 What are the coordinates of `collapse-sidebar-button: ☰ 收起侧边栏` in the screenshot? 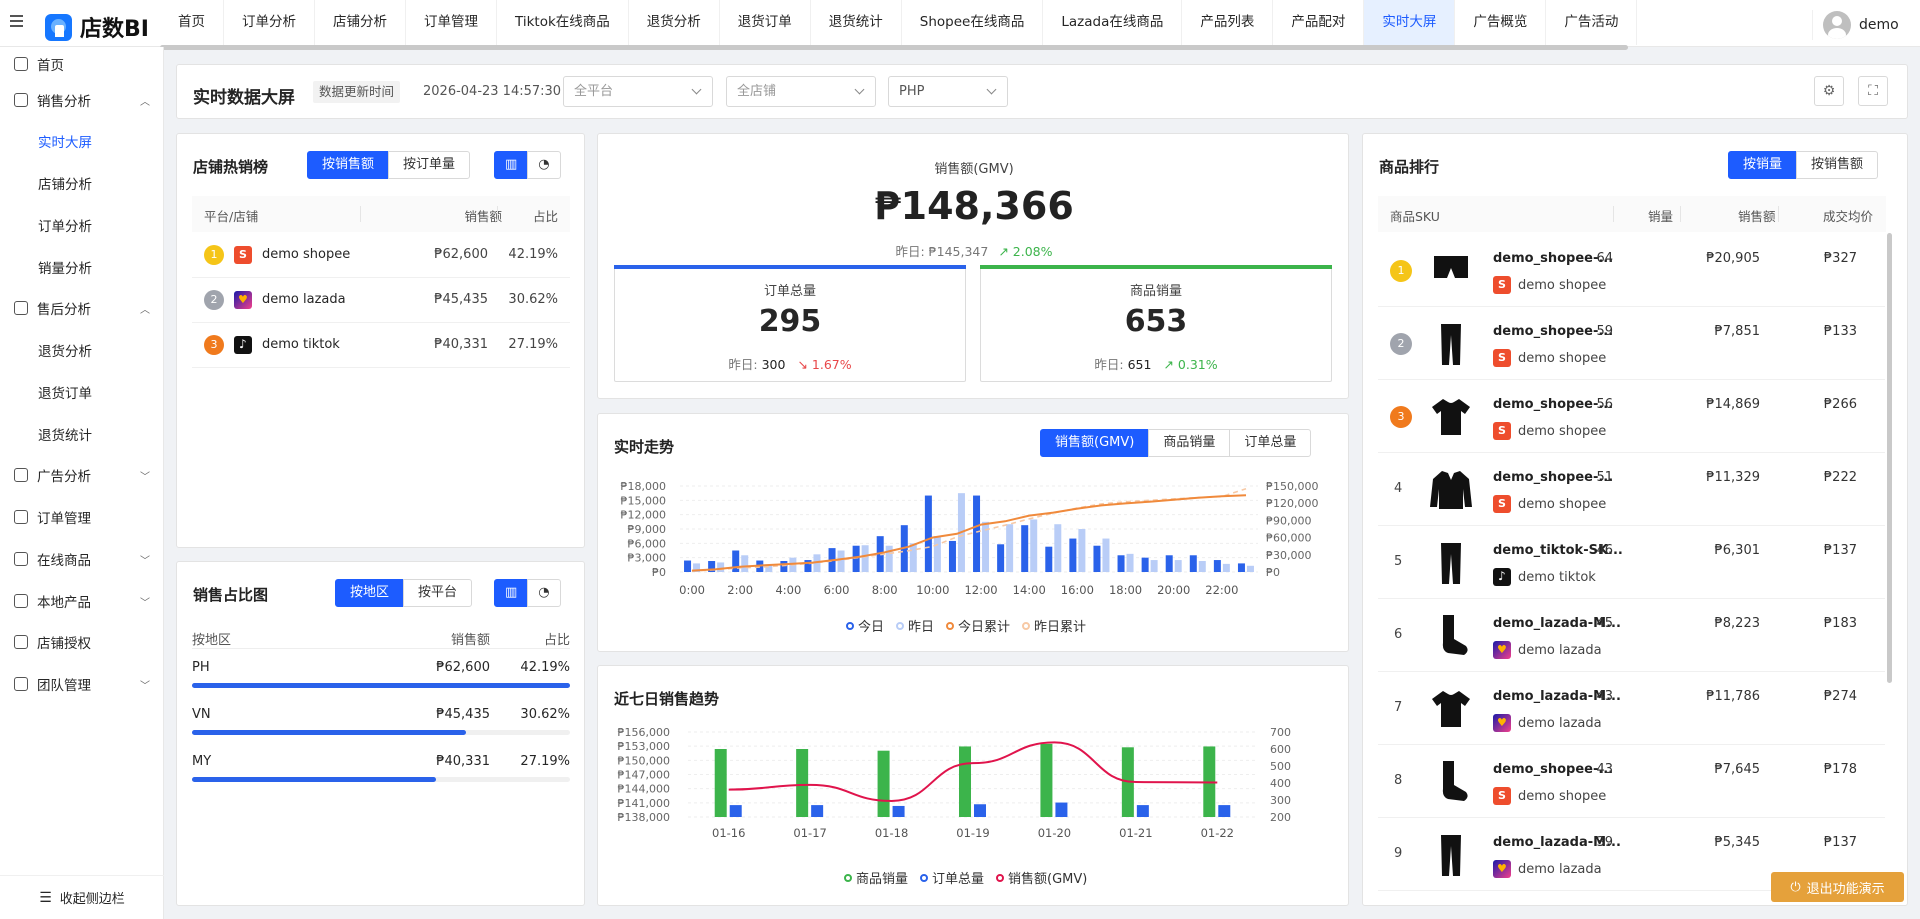 It's located at (82, 897).